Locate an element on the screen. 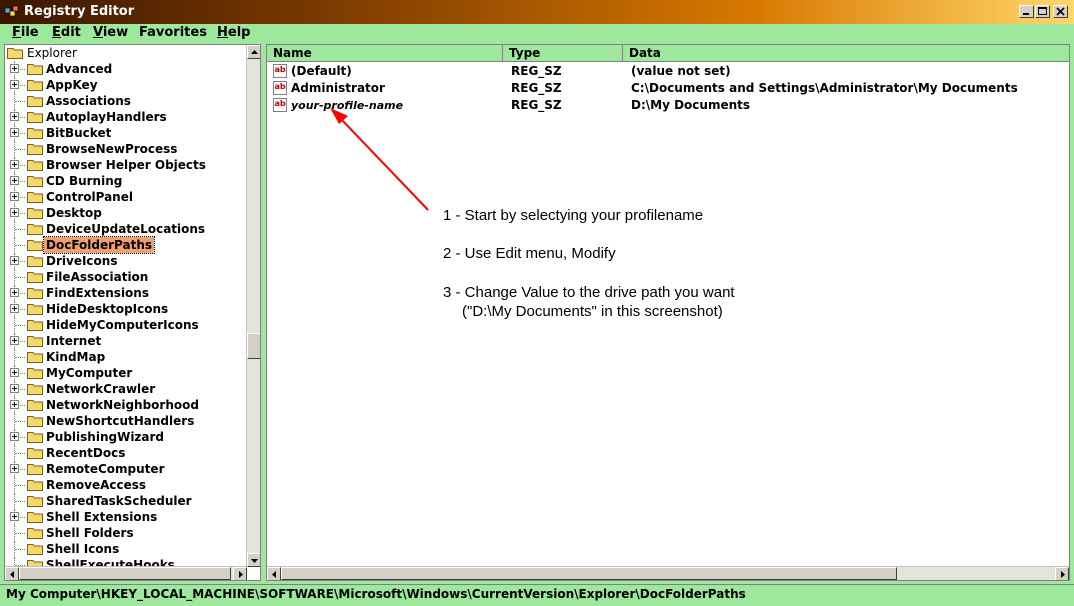 This screenshot has width=1074, height=606. annotation-step-2: 2 - Use Edit menu, Modify is located at coordinates (529, 253).